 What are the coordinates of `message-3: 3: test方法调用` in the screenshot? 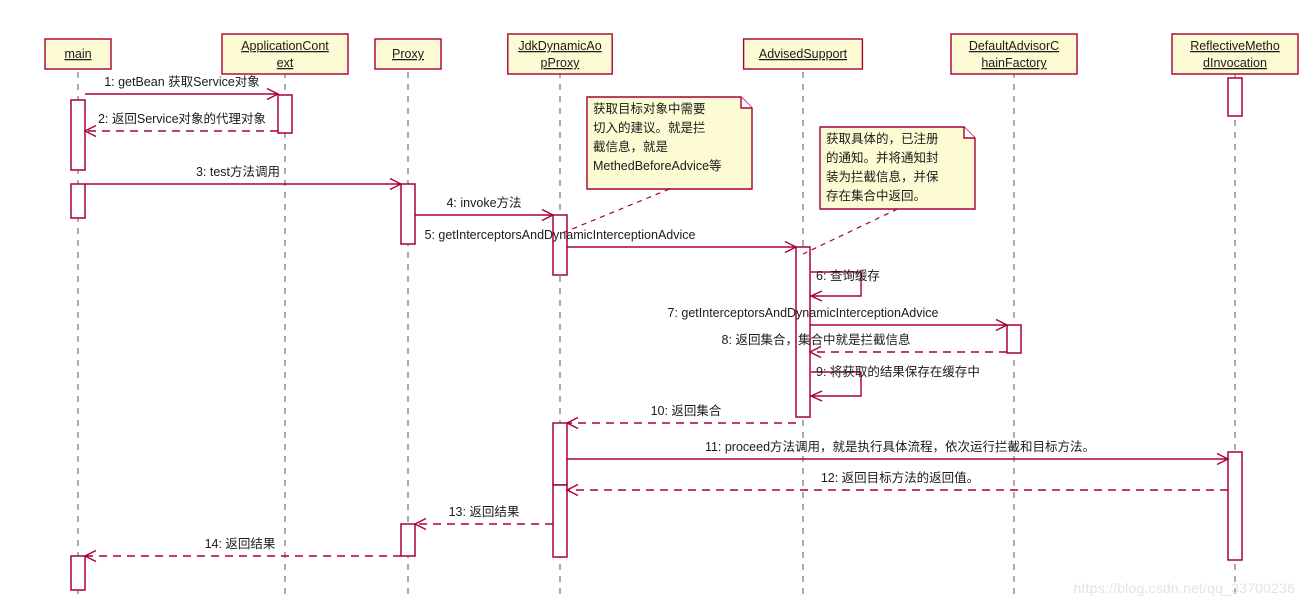 It's located at (244, 177).